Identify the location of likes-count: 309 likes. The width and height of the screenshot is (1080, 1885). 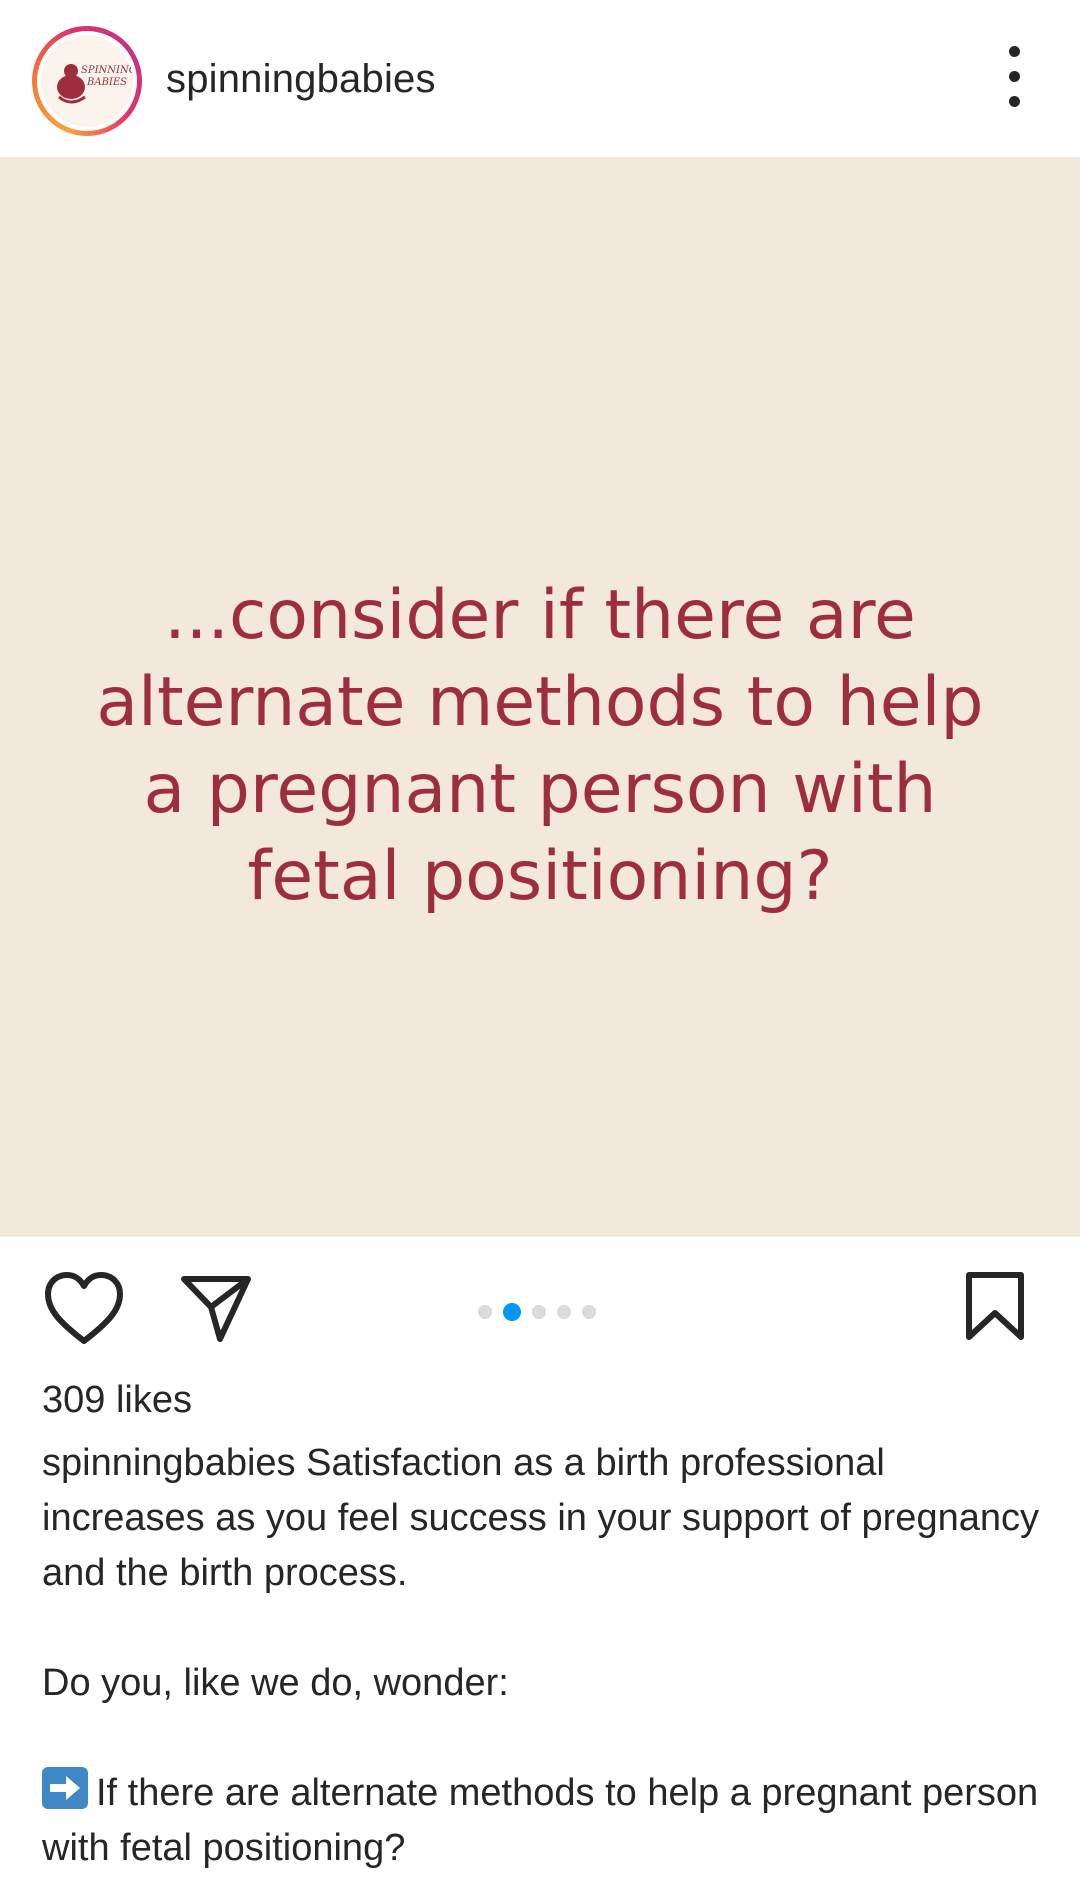
(117, 1400).